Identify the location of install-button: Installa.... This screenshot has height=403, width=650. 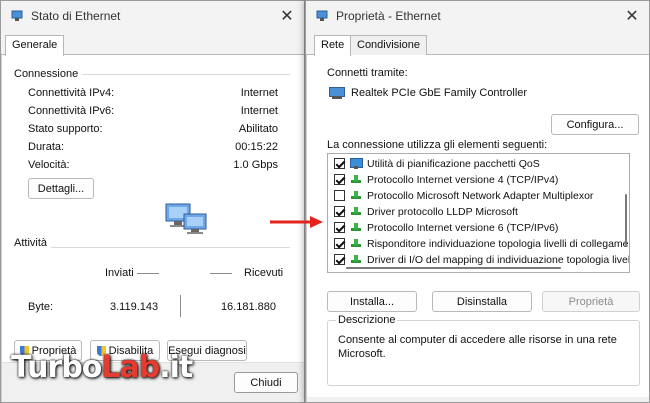
(372, 301).